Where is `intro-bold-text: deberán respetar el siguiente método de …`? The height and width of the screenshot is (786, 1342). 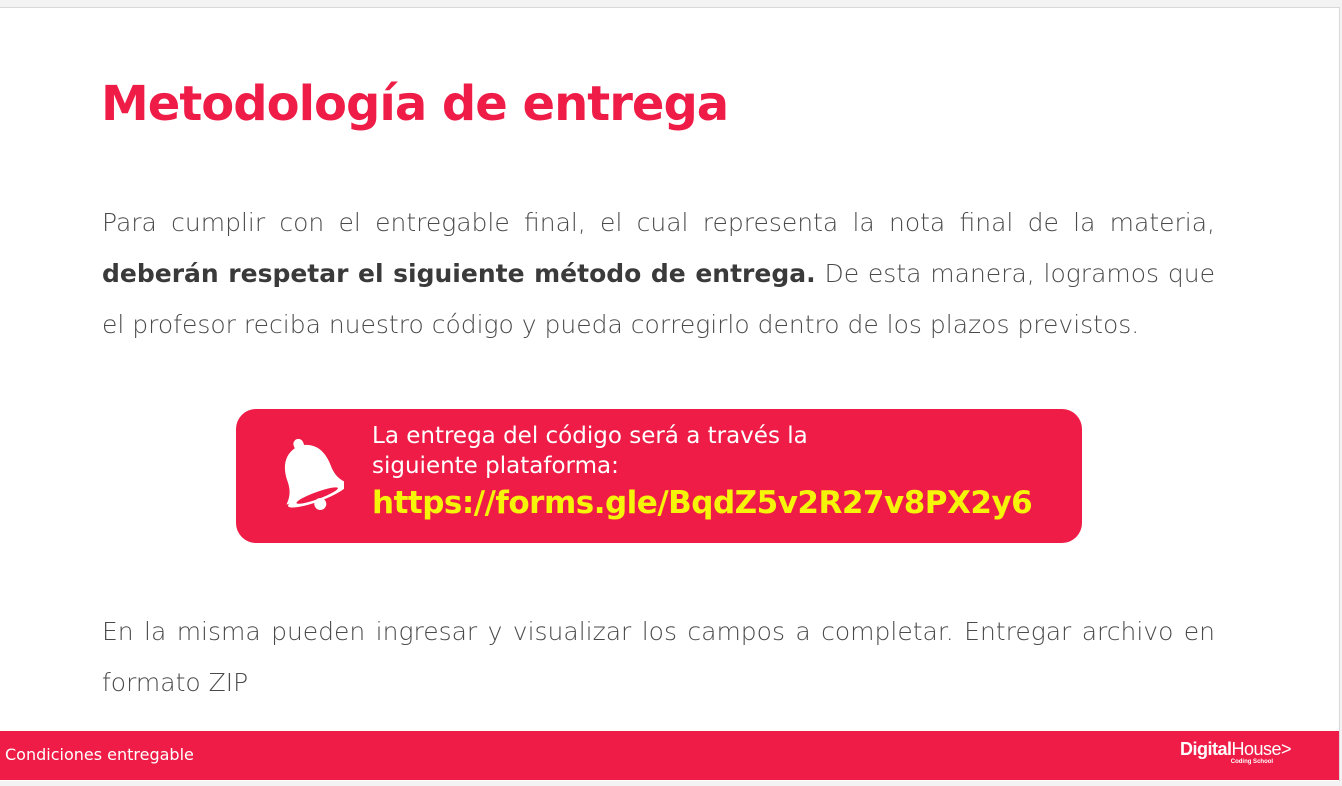 intro-bold-text: deberán respetar el siguiente método de … is located at coordinates (459, 273).